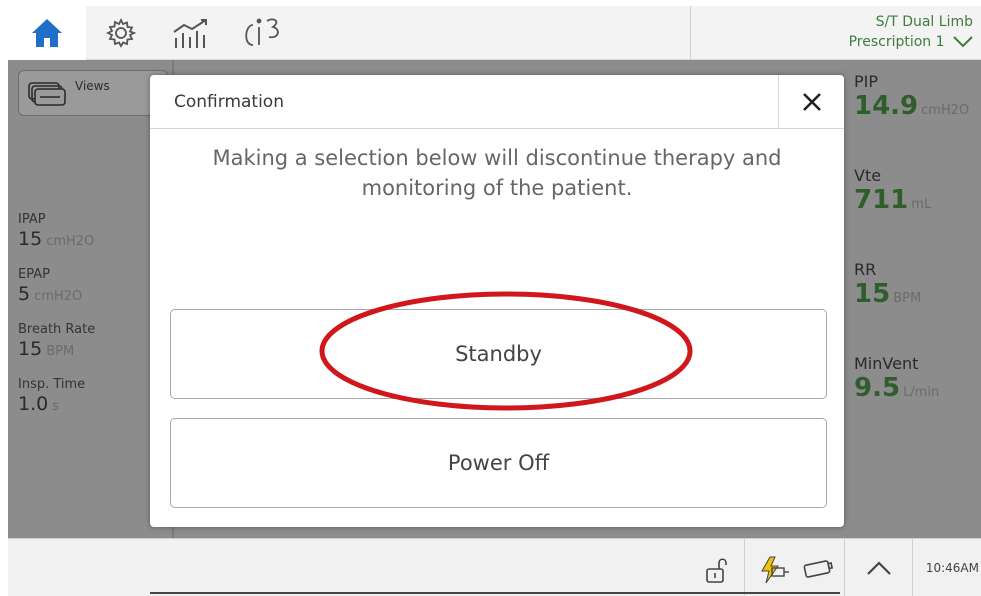  What do you see at coordinates (717, 571) in the screenshot?
I see `unlock-icon` at bounding box center [717, 571].